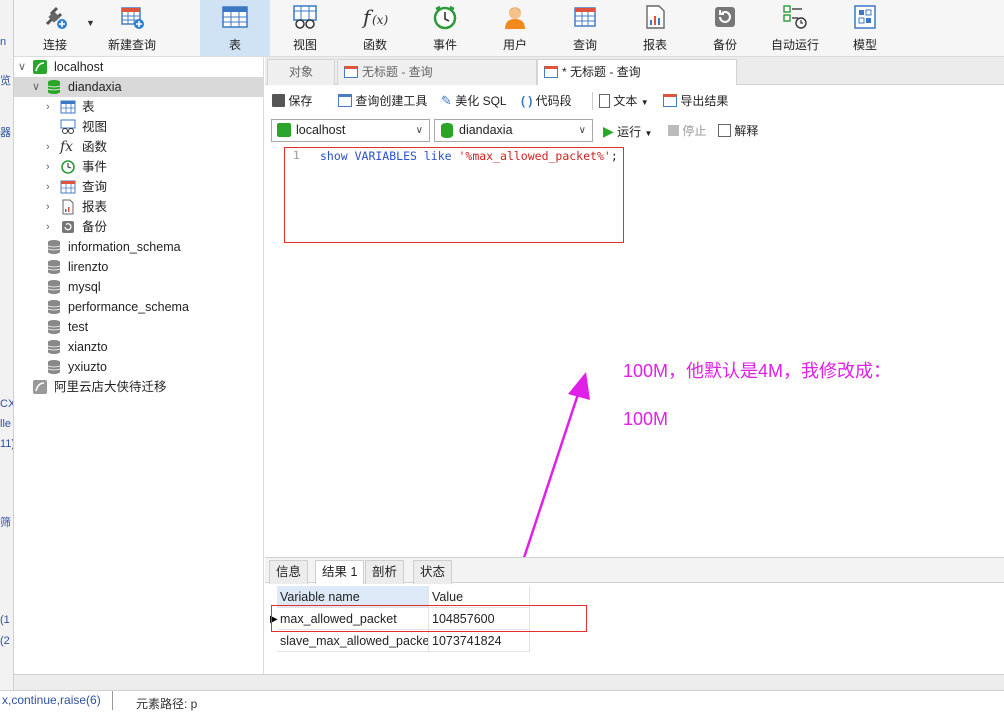 This screenshot has height=712, width=1004. I want to click on tab-query-1: 无标题 - 查询, so click(437, 72).